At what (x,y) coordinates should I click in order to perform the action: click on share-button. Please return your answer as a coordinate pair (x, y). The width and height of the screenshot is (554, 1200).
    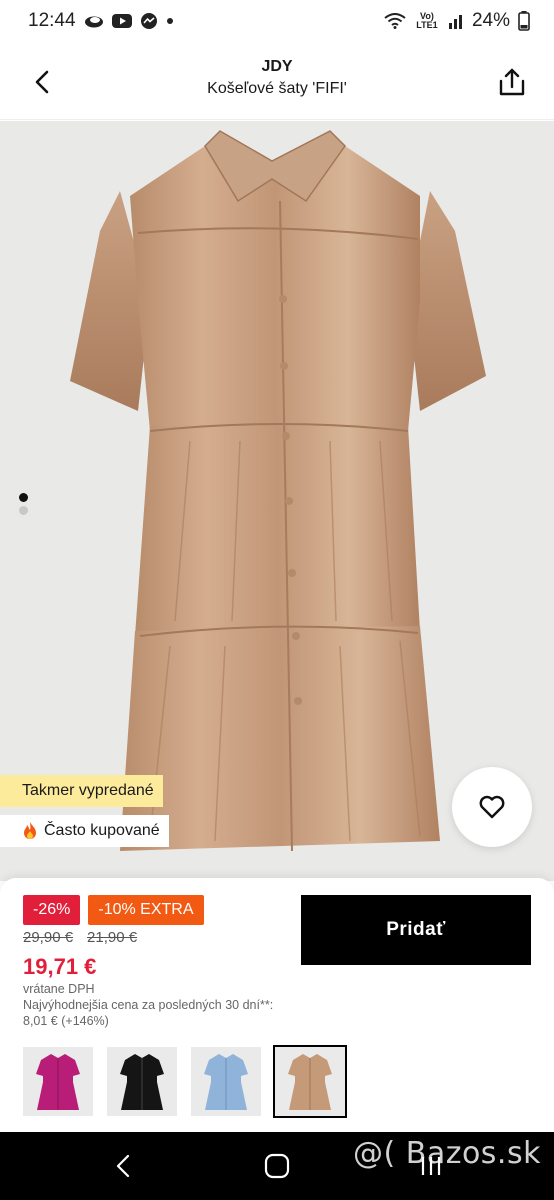
    Looking at the image, I should click on (512, 82).